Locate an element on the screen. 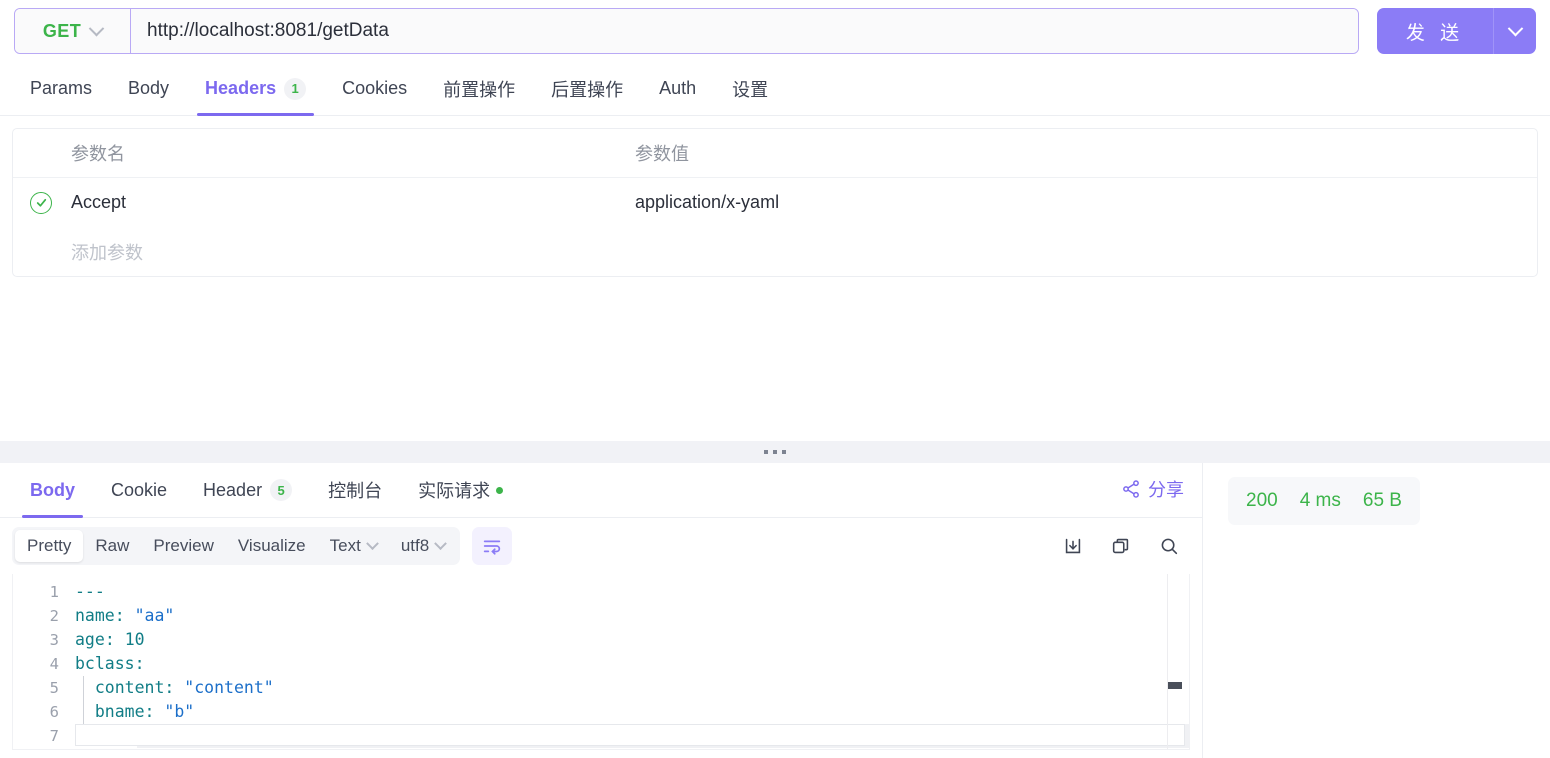  line-number: 6 is located at coordinates (54, 712).